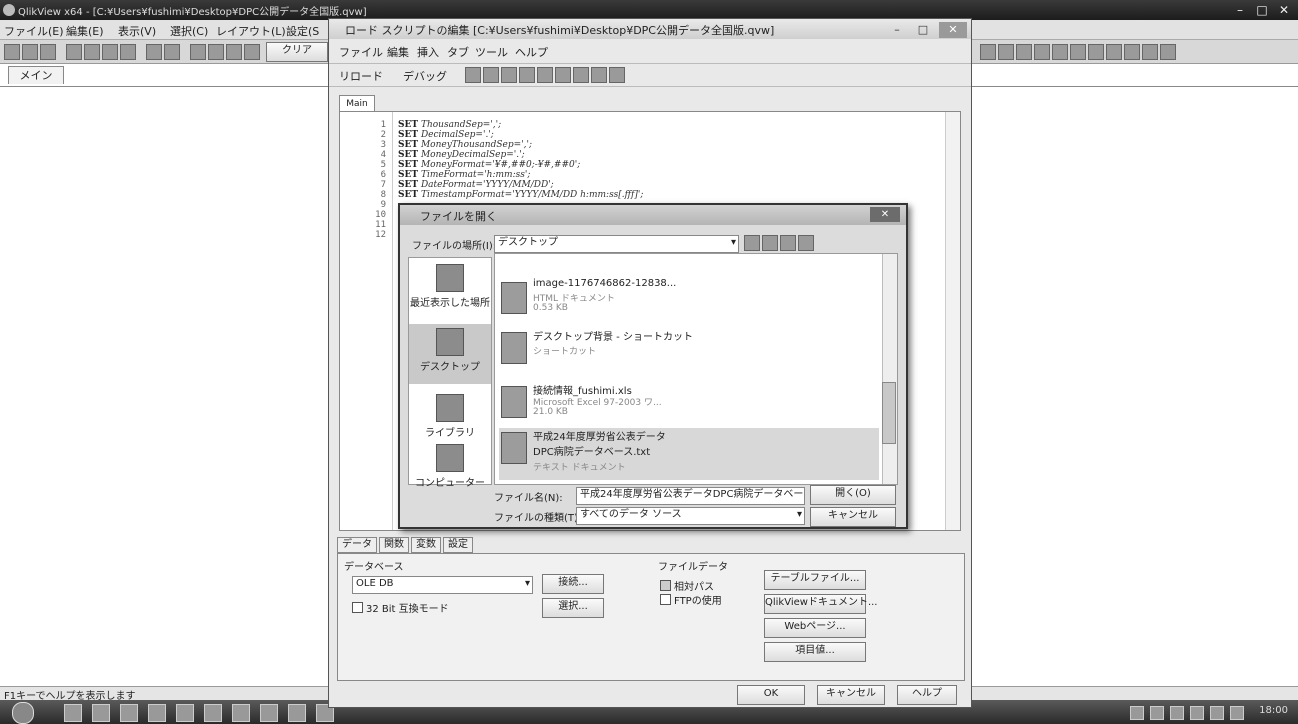  What do you see at coordinates (1078, 52) in the screenshot?
I see `toolbar-icon-f` at bounding box center [1078, 52].